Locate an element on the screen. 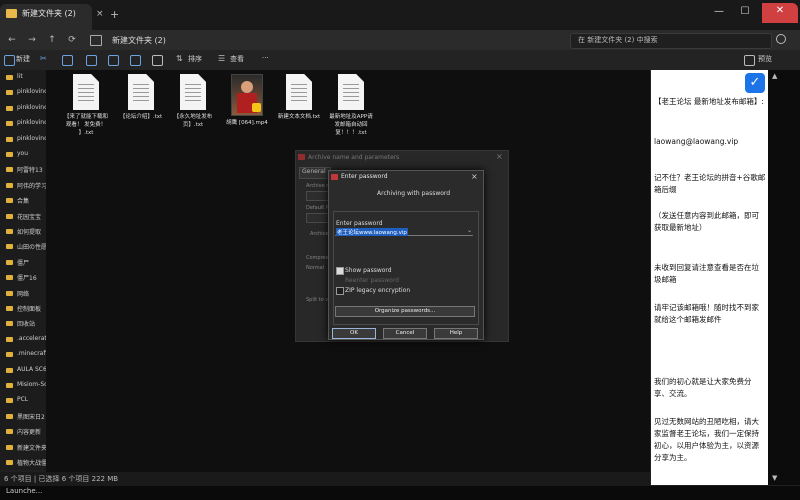 This screenshot has height=500, width=800. search-placeholder: 在 新建文件夹 (2) 中搜索 is located at coordinates (618, 40).